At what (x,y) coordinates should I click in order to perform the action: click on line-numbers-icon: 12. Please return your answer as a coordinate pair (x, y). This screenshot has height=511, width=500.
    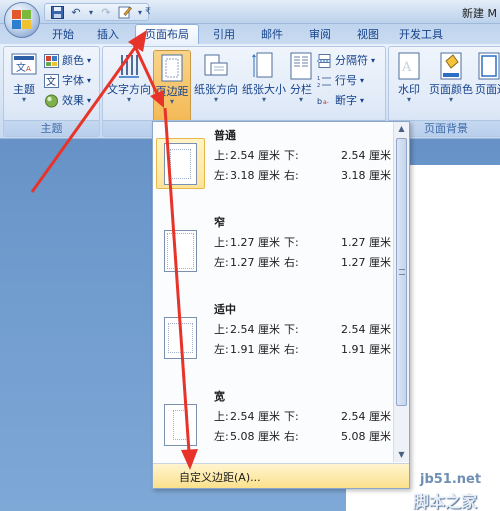
    Looking at the image, I should click on (324, 81).